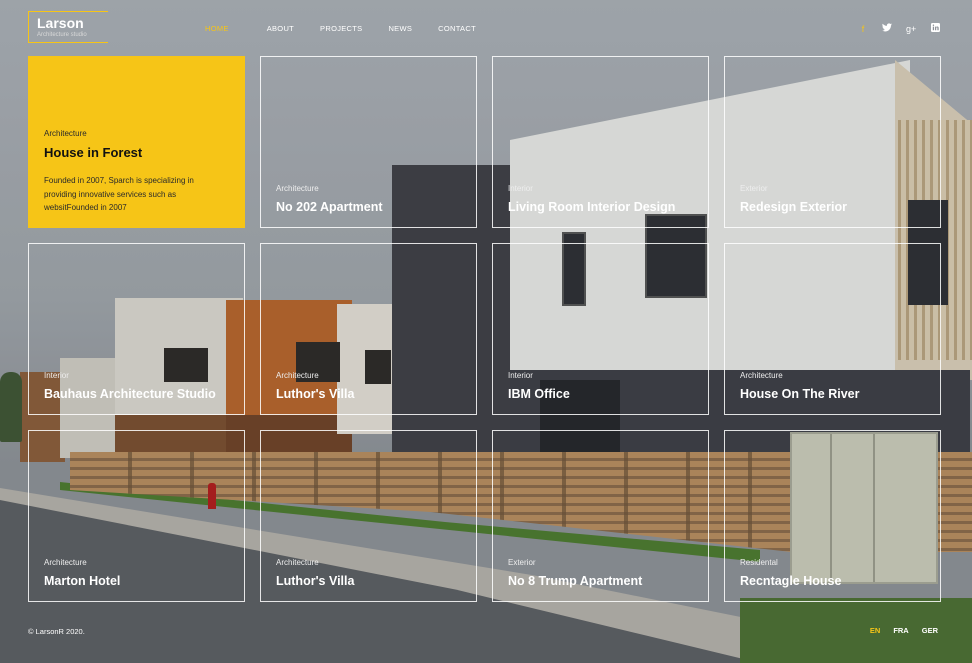 This screenshot has width=972, height=663. I want to click on facebook-icon: f, so click(863, 29).